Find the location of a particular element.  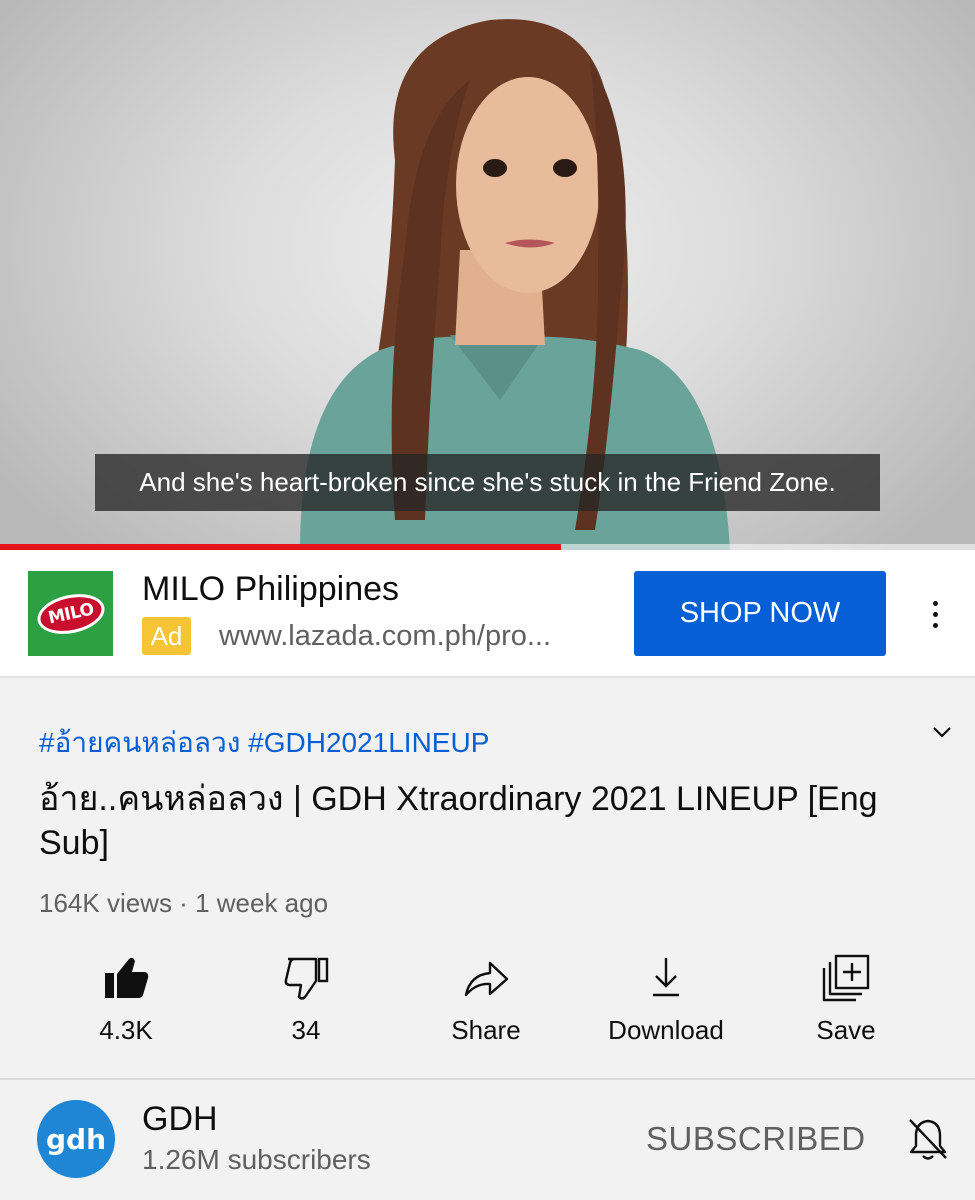

milo-logo-badge: MILO is located at coordinates (70, 613).